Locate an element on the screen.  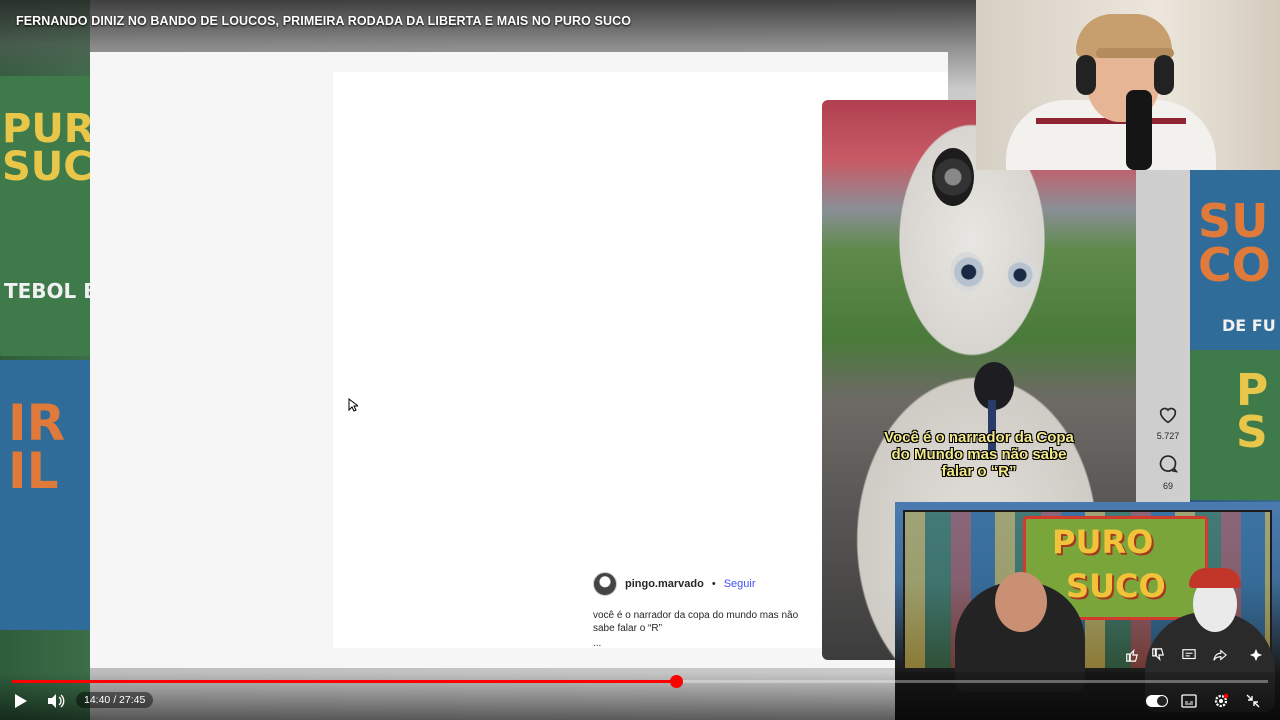
progress-bar is located at coordinates (640, 681).